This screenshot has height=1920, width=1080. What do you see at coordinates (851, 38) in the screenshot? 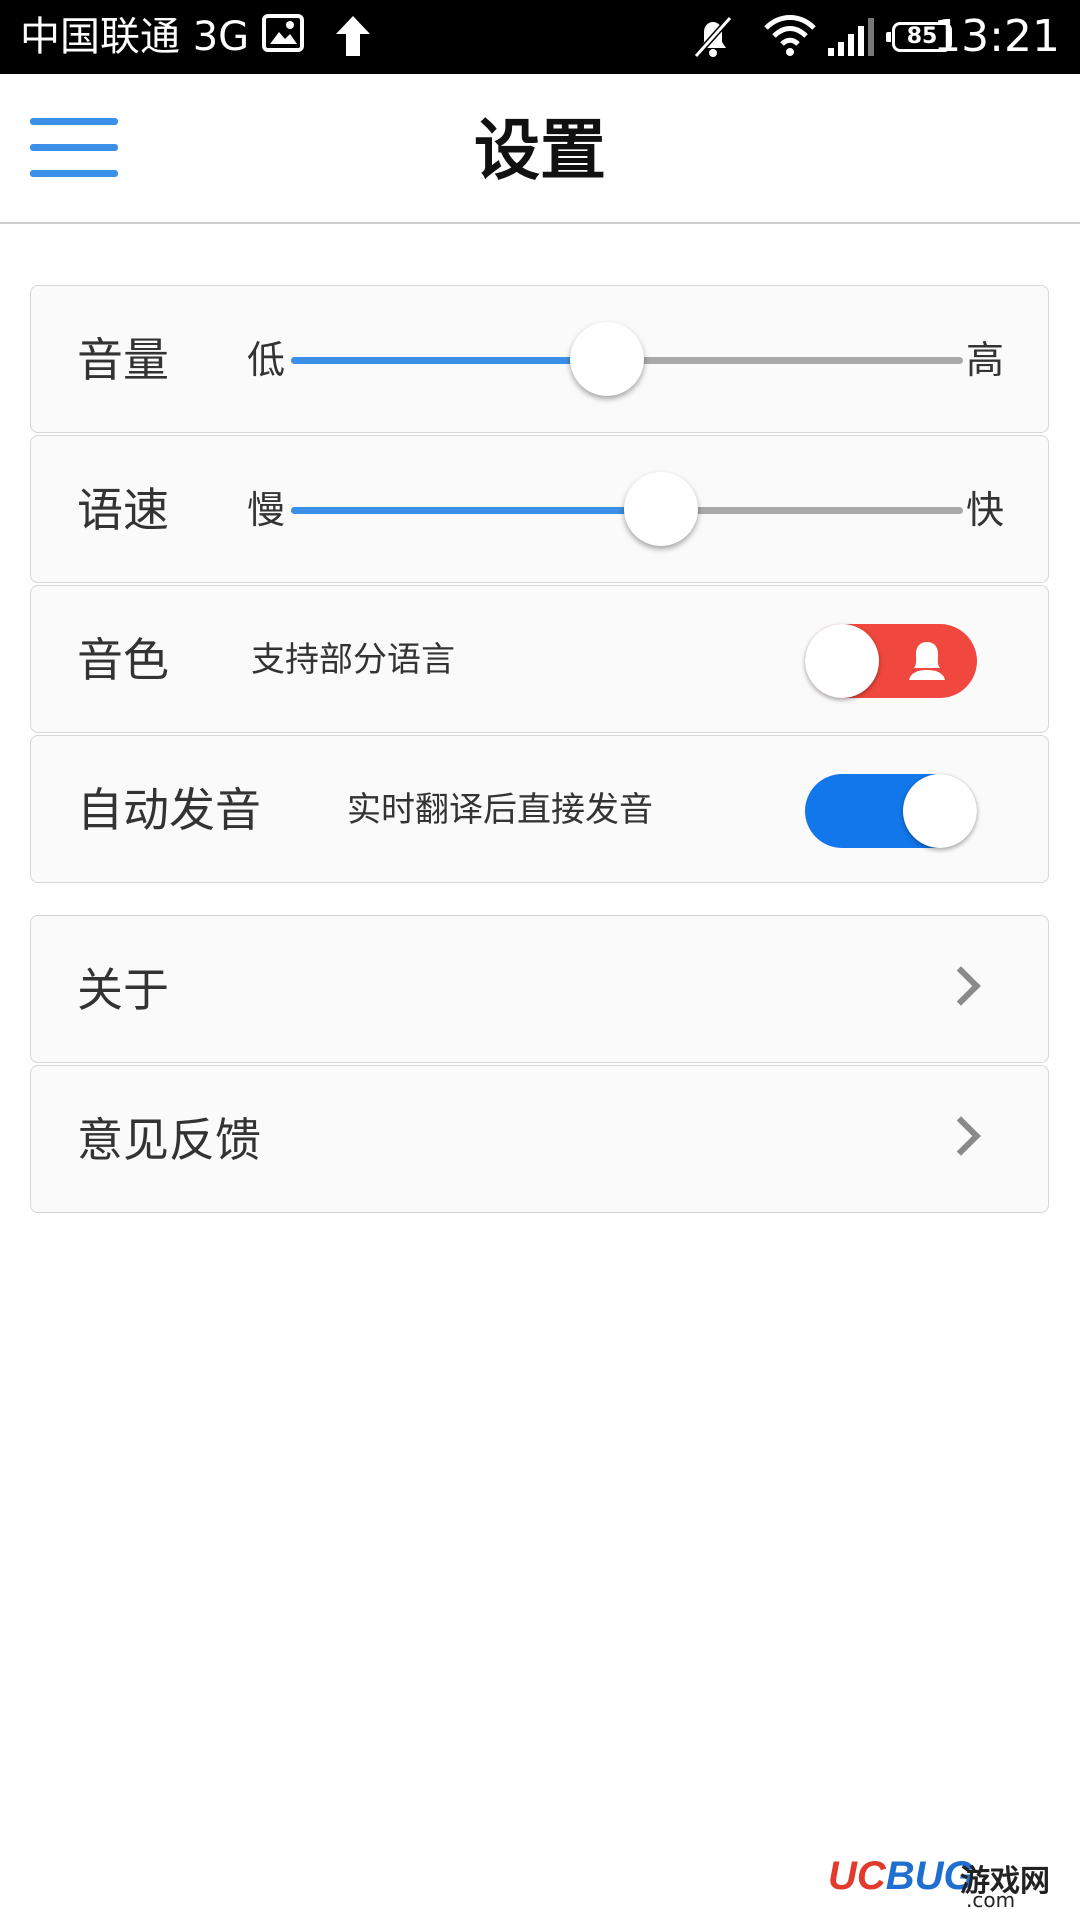
I see `signal-strength-icon` at bounding box center [851, 38].